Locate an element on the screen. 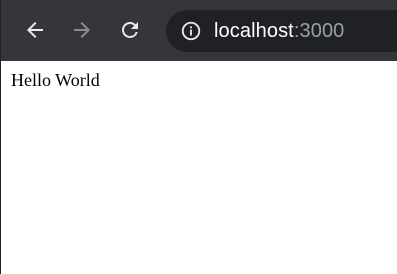 The height and width of the screenshot is (274, 397). forward-button is located at coordinates (82, 30).